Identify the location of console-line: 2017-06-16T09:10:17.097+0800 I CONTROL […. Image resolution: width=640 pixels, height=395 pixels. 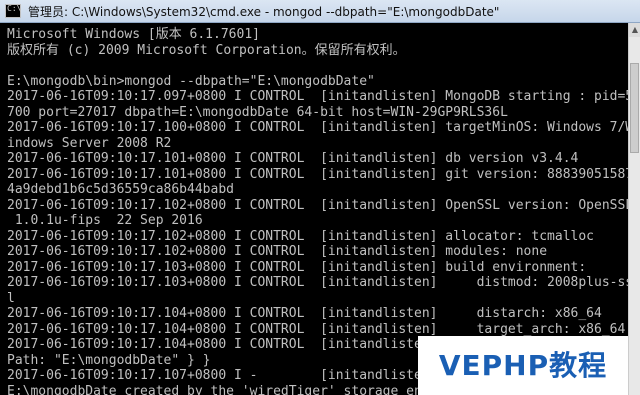
(317, 96).